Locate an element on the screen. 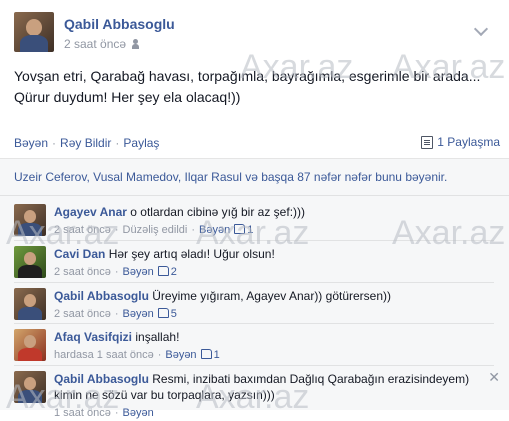 The height and width of the screenshot is (421, 509). post-actions: Bəyən · Rəy Bildir · Paylaş 1 Paylaşma is located at coordinates (254, 143).